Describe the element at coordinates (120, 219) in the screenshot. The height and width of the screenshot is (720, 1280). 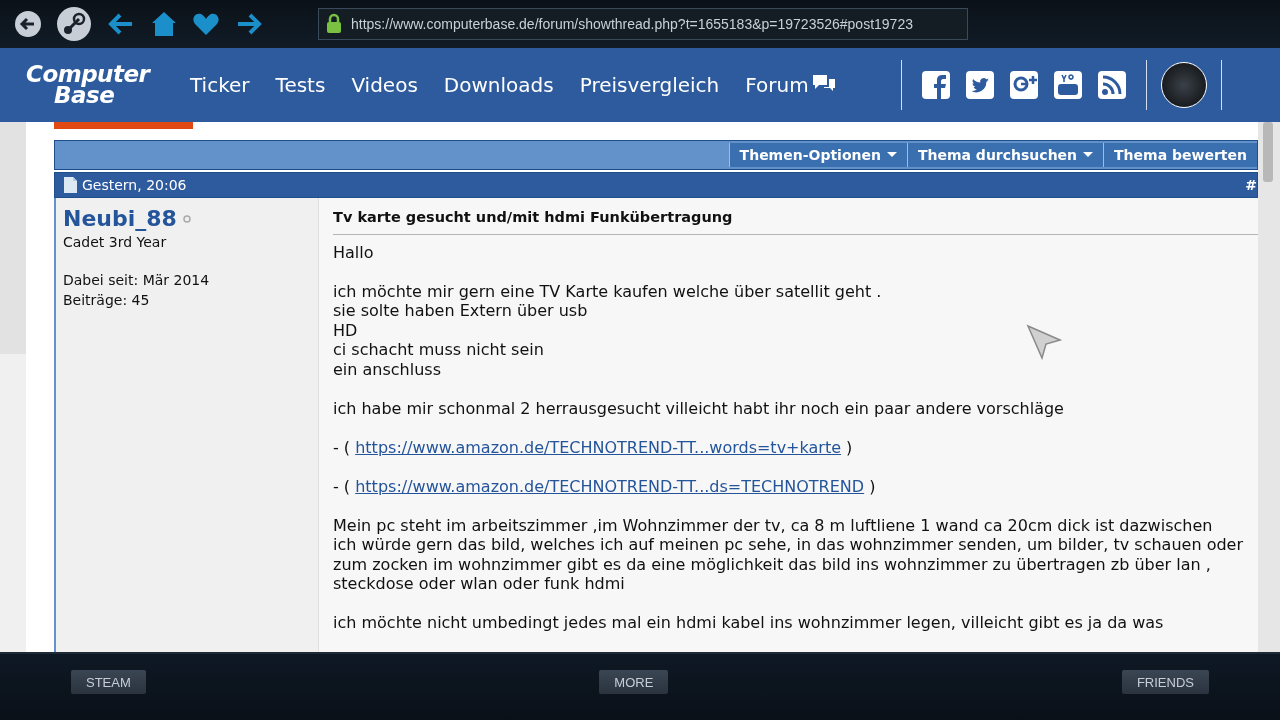
I see `username-link: Neubi_88` at that location.